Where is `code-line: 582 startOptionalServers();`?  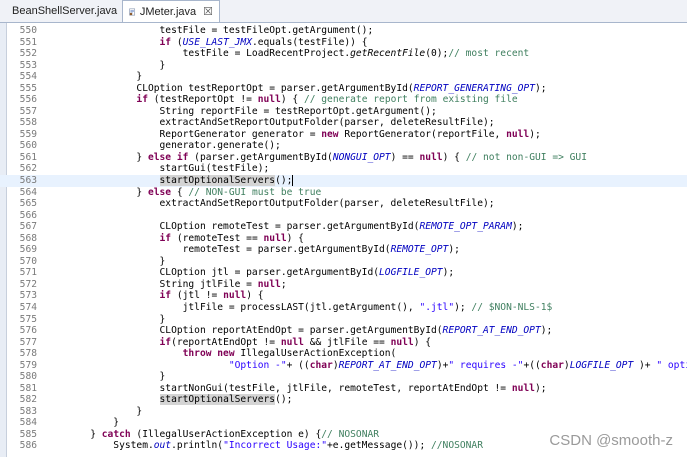 code-line: 582 startOptionalServers(); is located at coordinates (343, 400).